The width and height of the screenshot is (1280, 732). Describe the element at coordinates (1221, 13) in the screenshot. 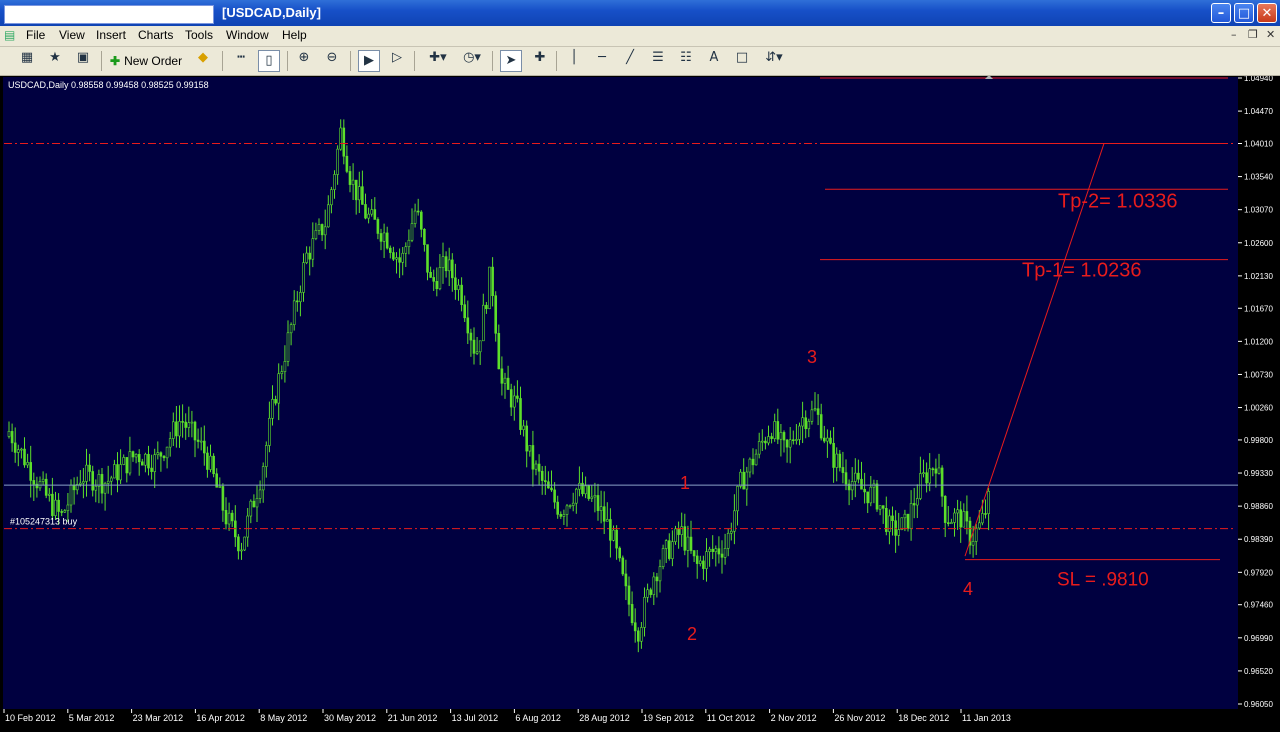

I see `minimize-window-button: –` at that location.